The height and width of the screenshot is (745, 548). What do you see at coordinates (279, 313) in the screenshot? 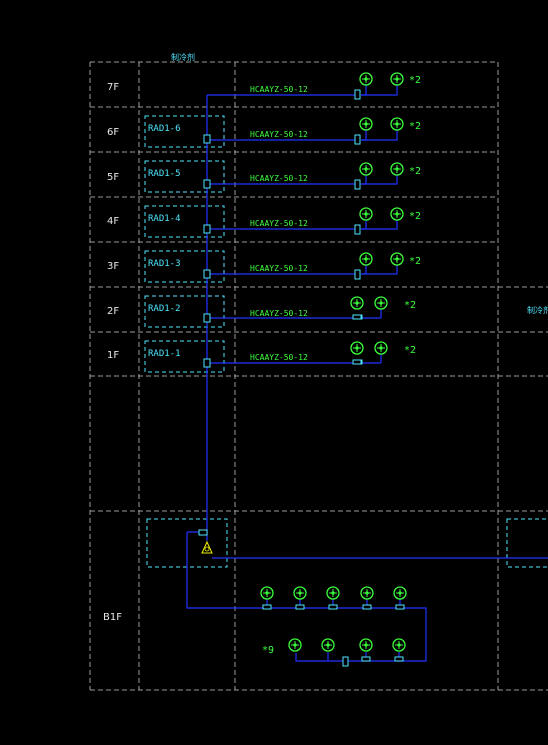
I see `pipe-spec-2f: HCAAYZ-50-12` at bounding box center [279, 313].